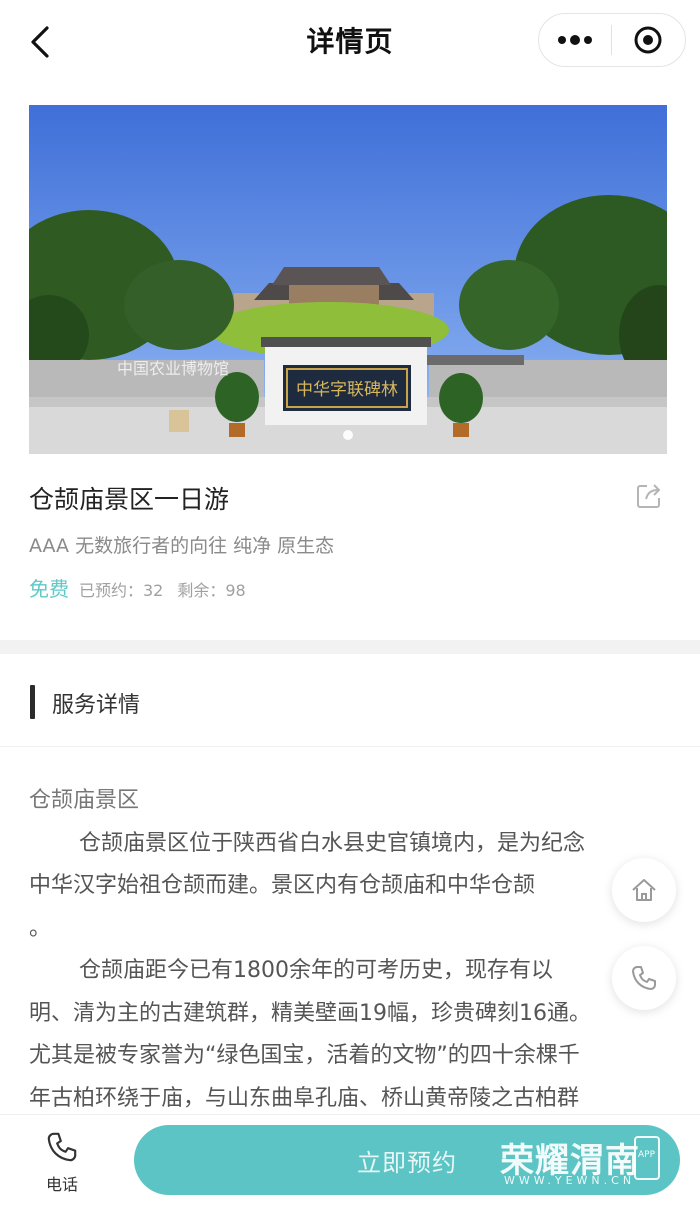 Image resolution: width=700 pixels, height=1209 pixels. Describe the element at coordinates (350, 702) in the screenshot. I see `service-detail-header: 服务详情` at that location.